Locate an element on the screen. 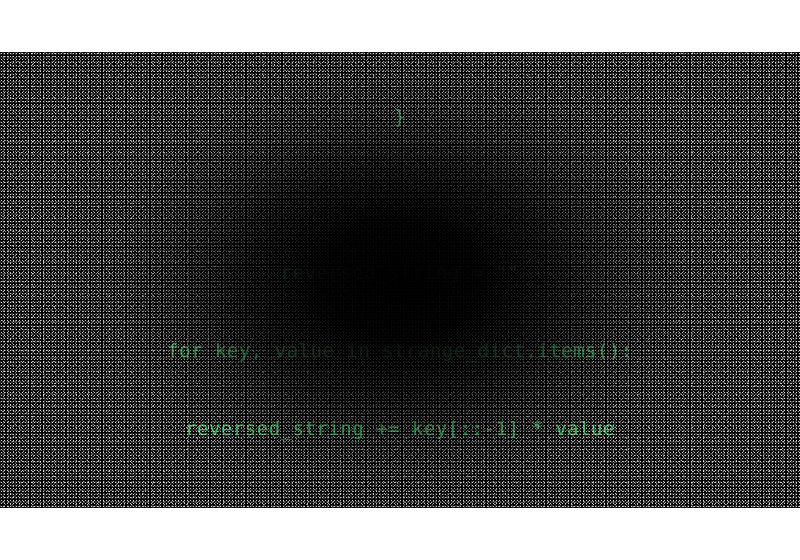  letterbox-band-bottom is located at coordinates (400, 534).